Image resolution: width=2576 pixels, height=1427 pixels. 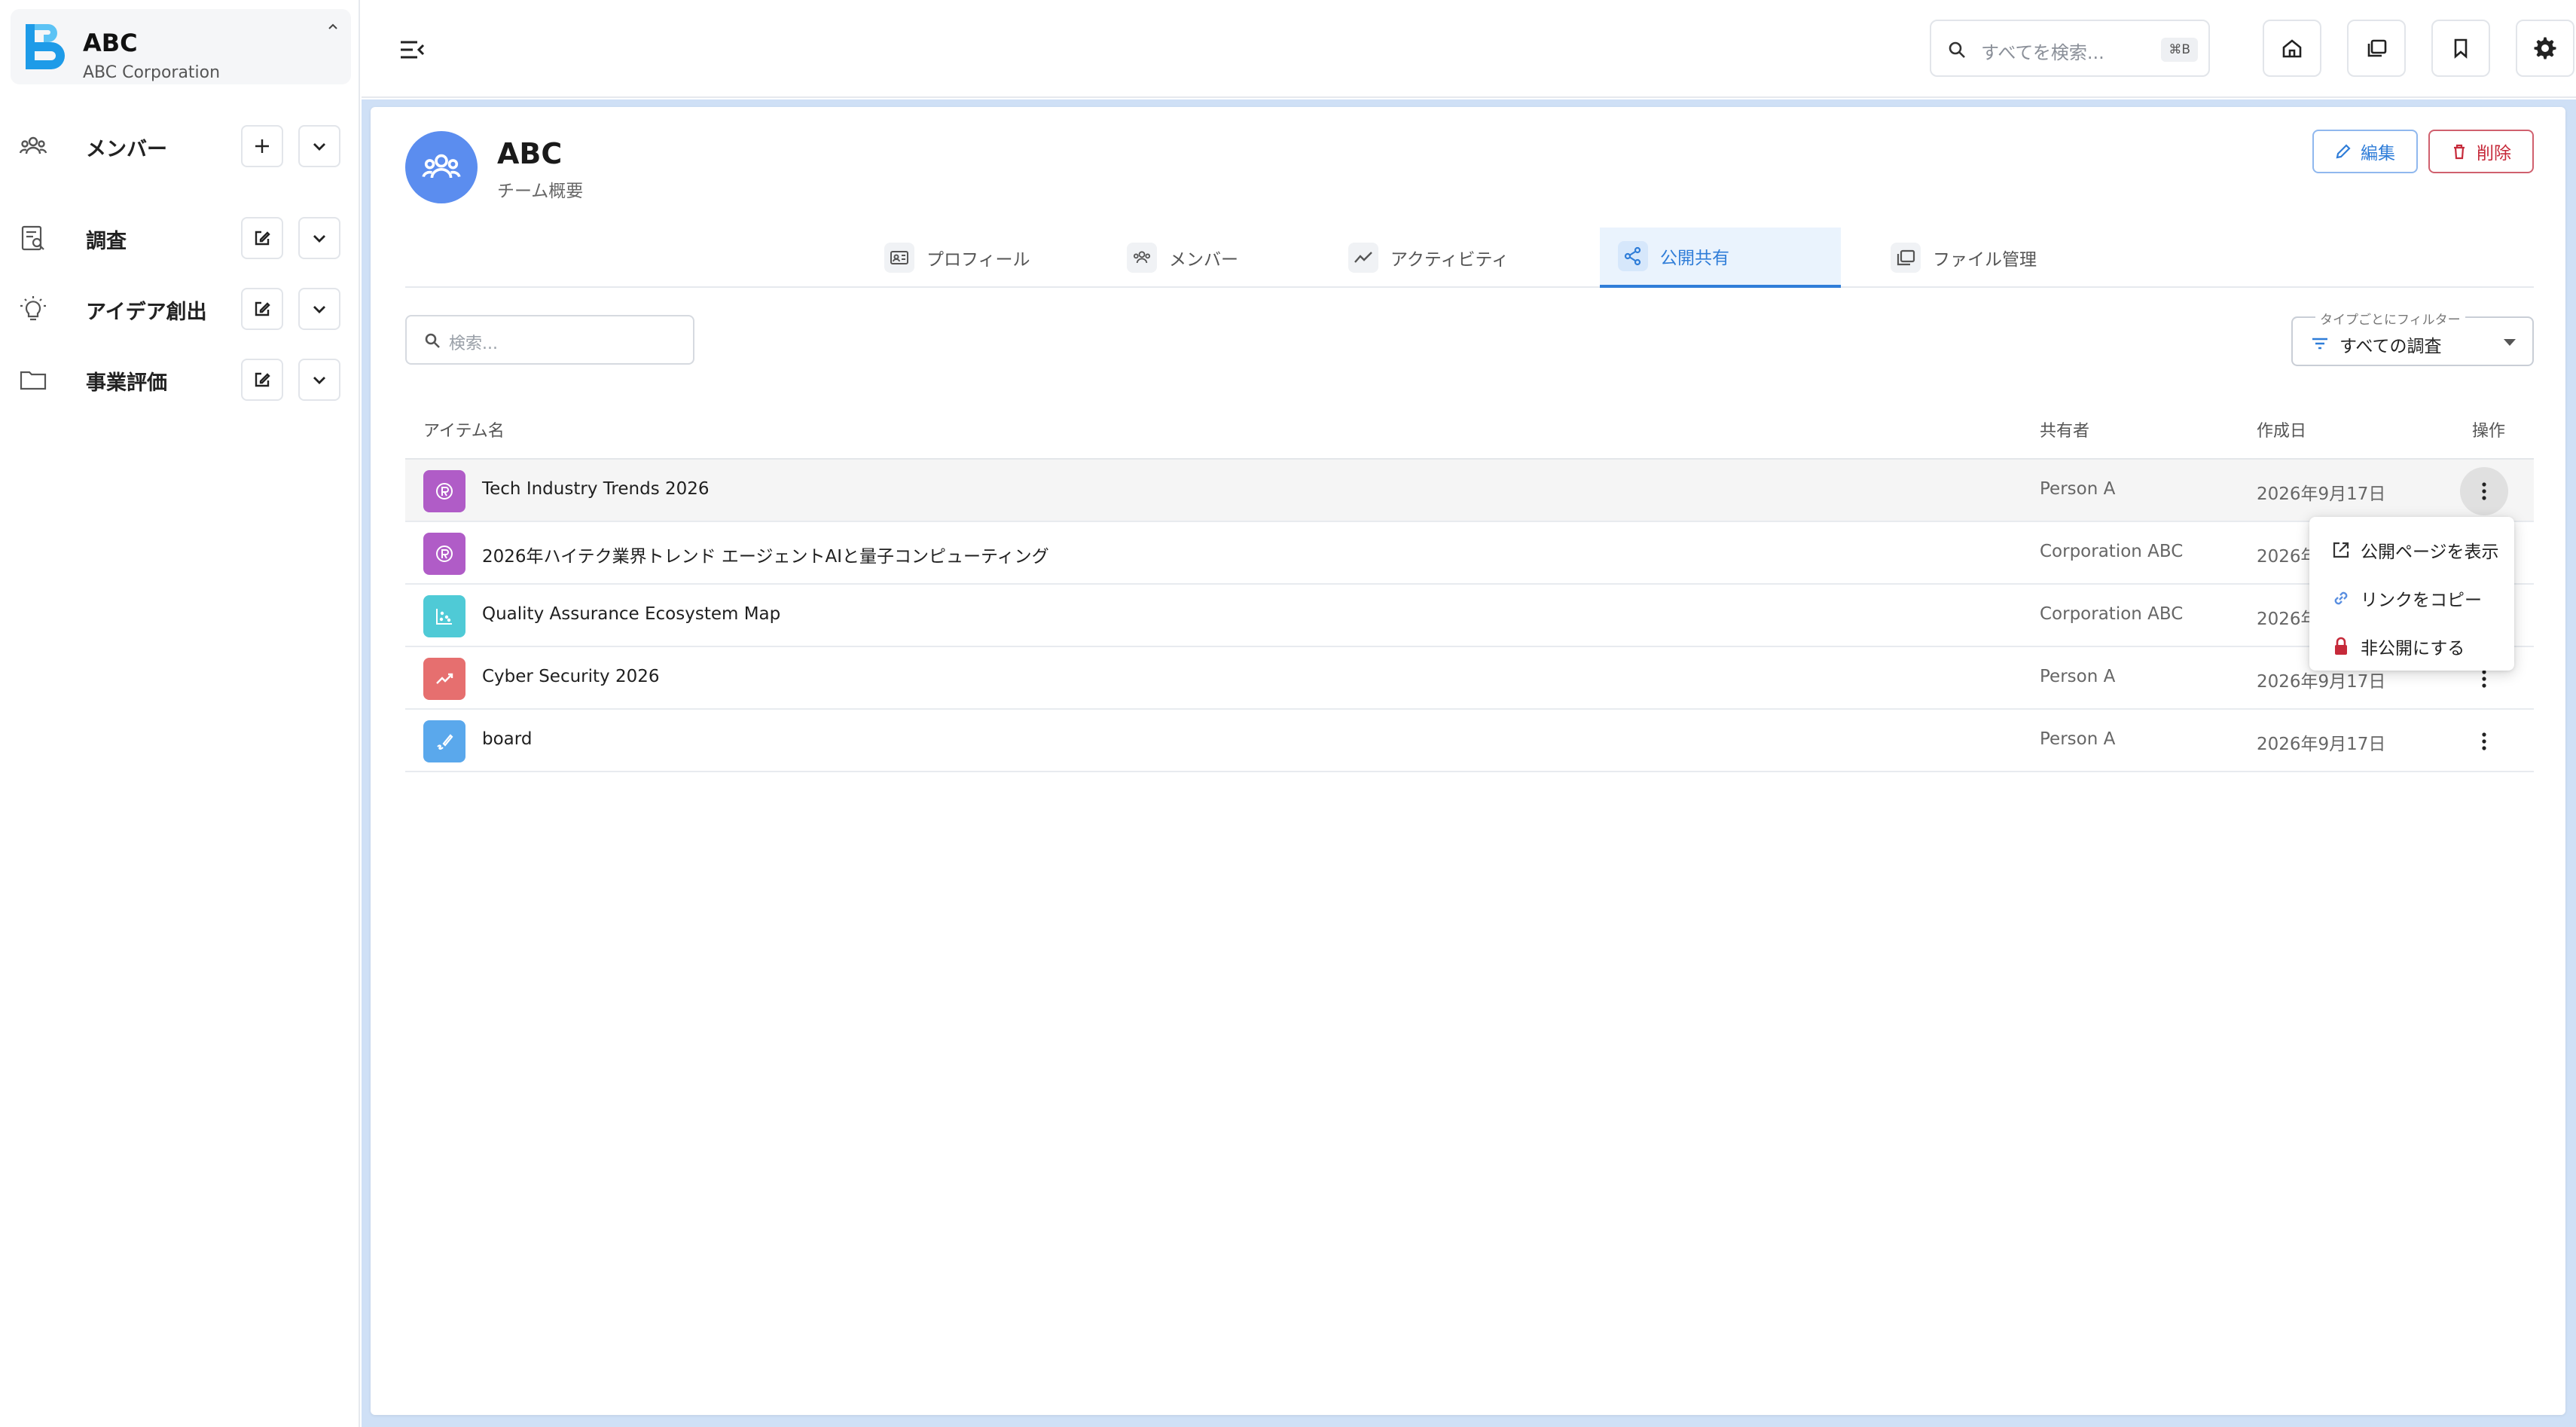 I want to click on shortcut-badge: ⌘B, so click(x=2180, y=50).